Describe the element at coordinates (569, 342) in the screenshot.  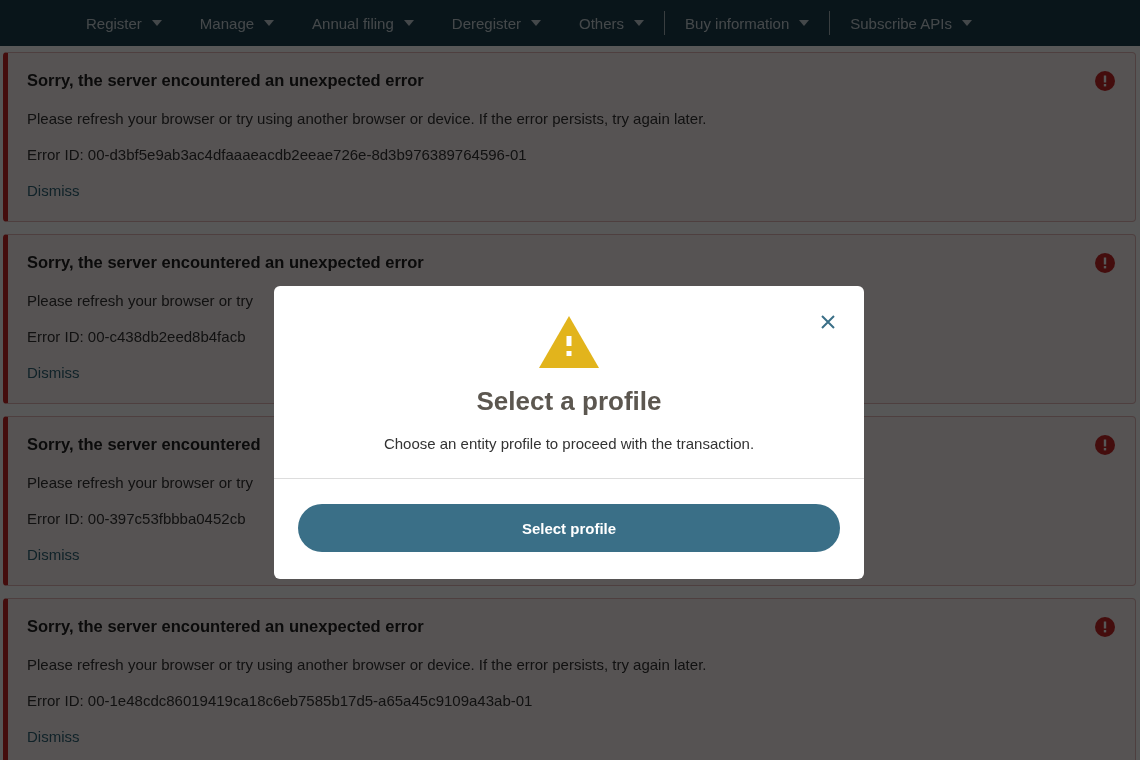
I see `warning-icon` at that location.